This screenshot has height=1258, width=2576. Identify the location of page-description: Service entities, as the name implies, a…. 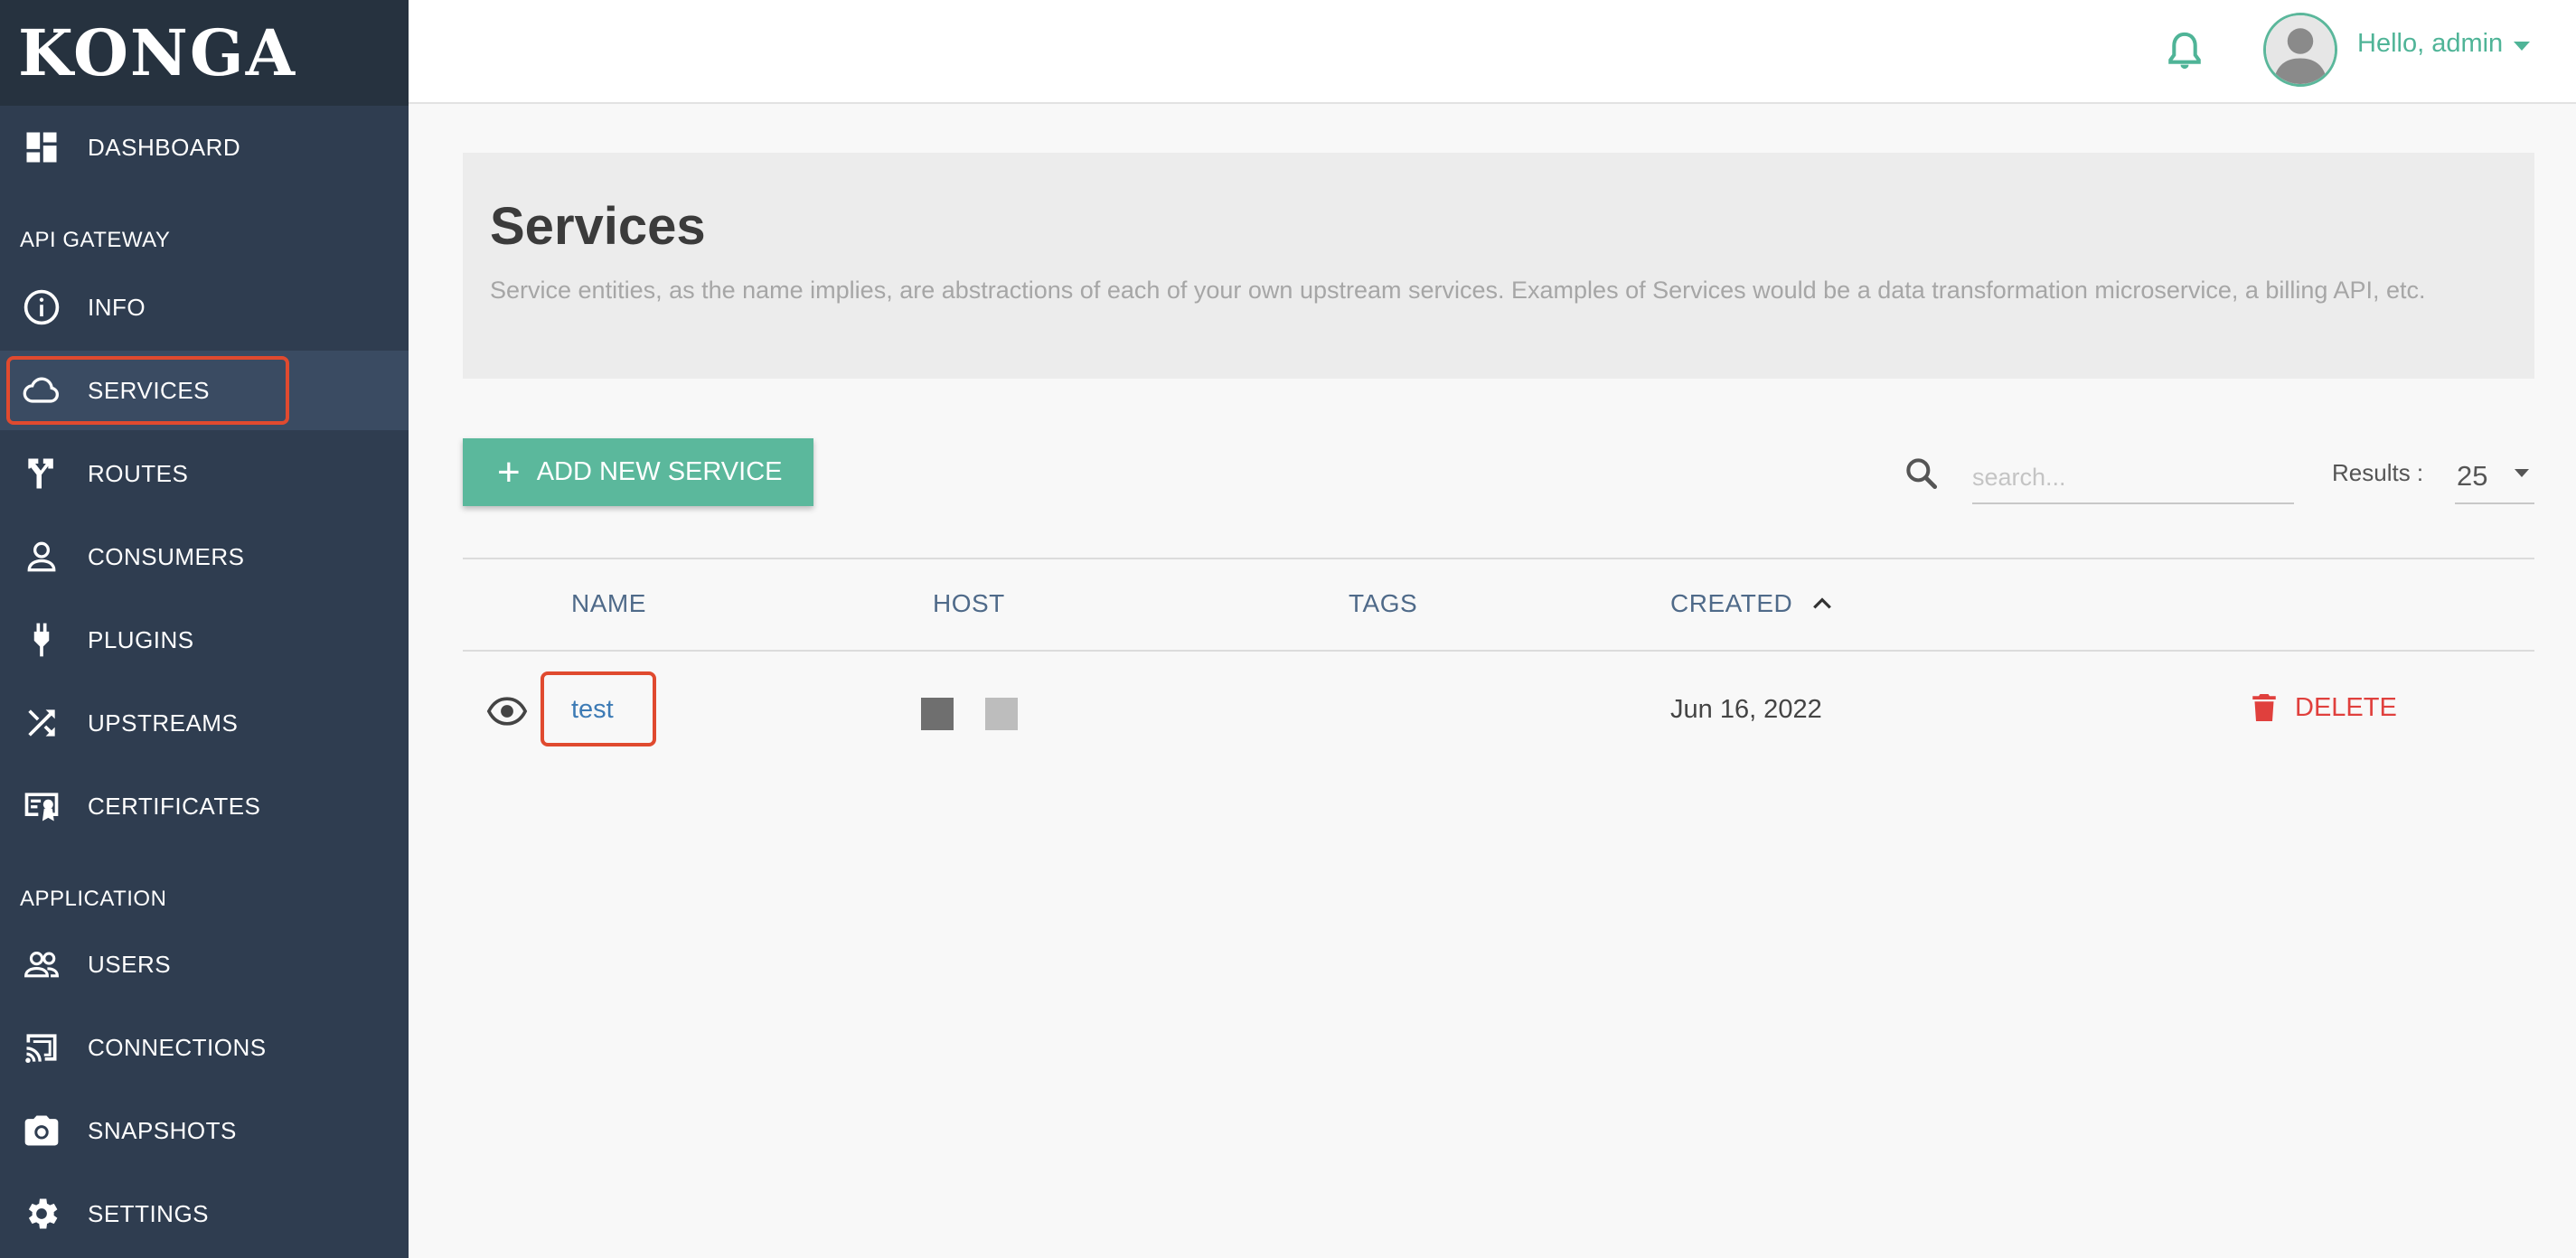
(1458, 290).